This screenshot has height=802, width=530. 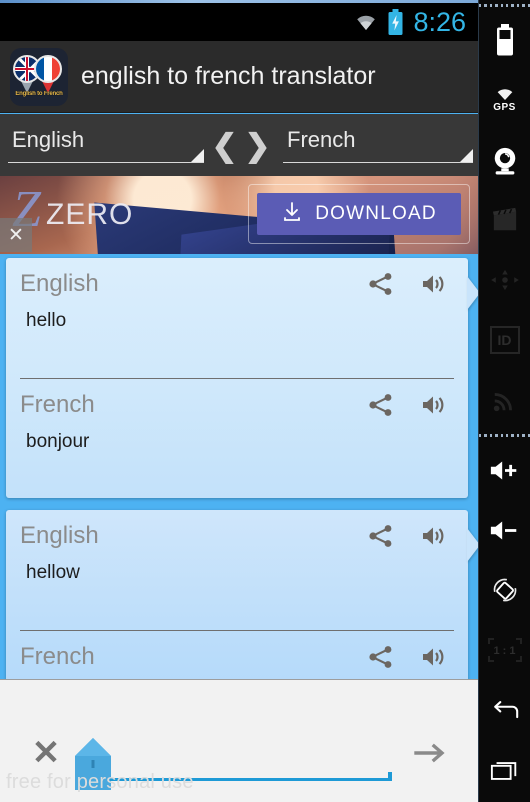 I want to click on target-language-spinner: French, so click(x=378, y=145).